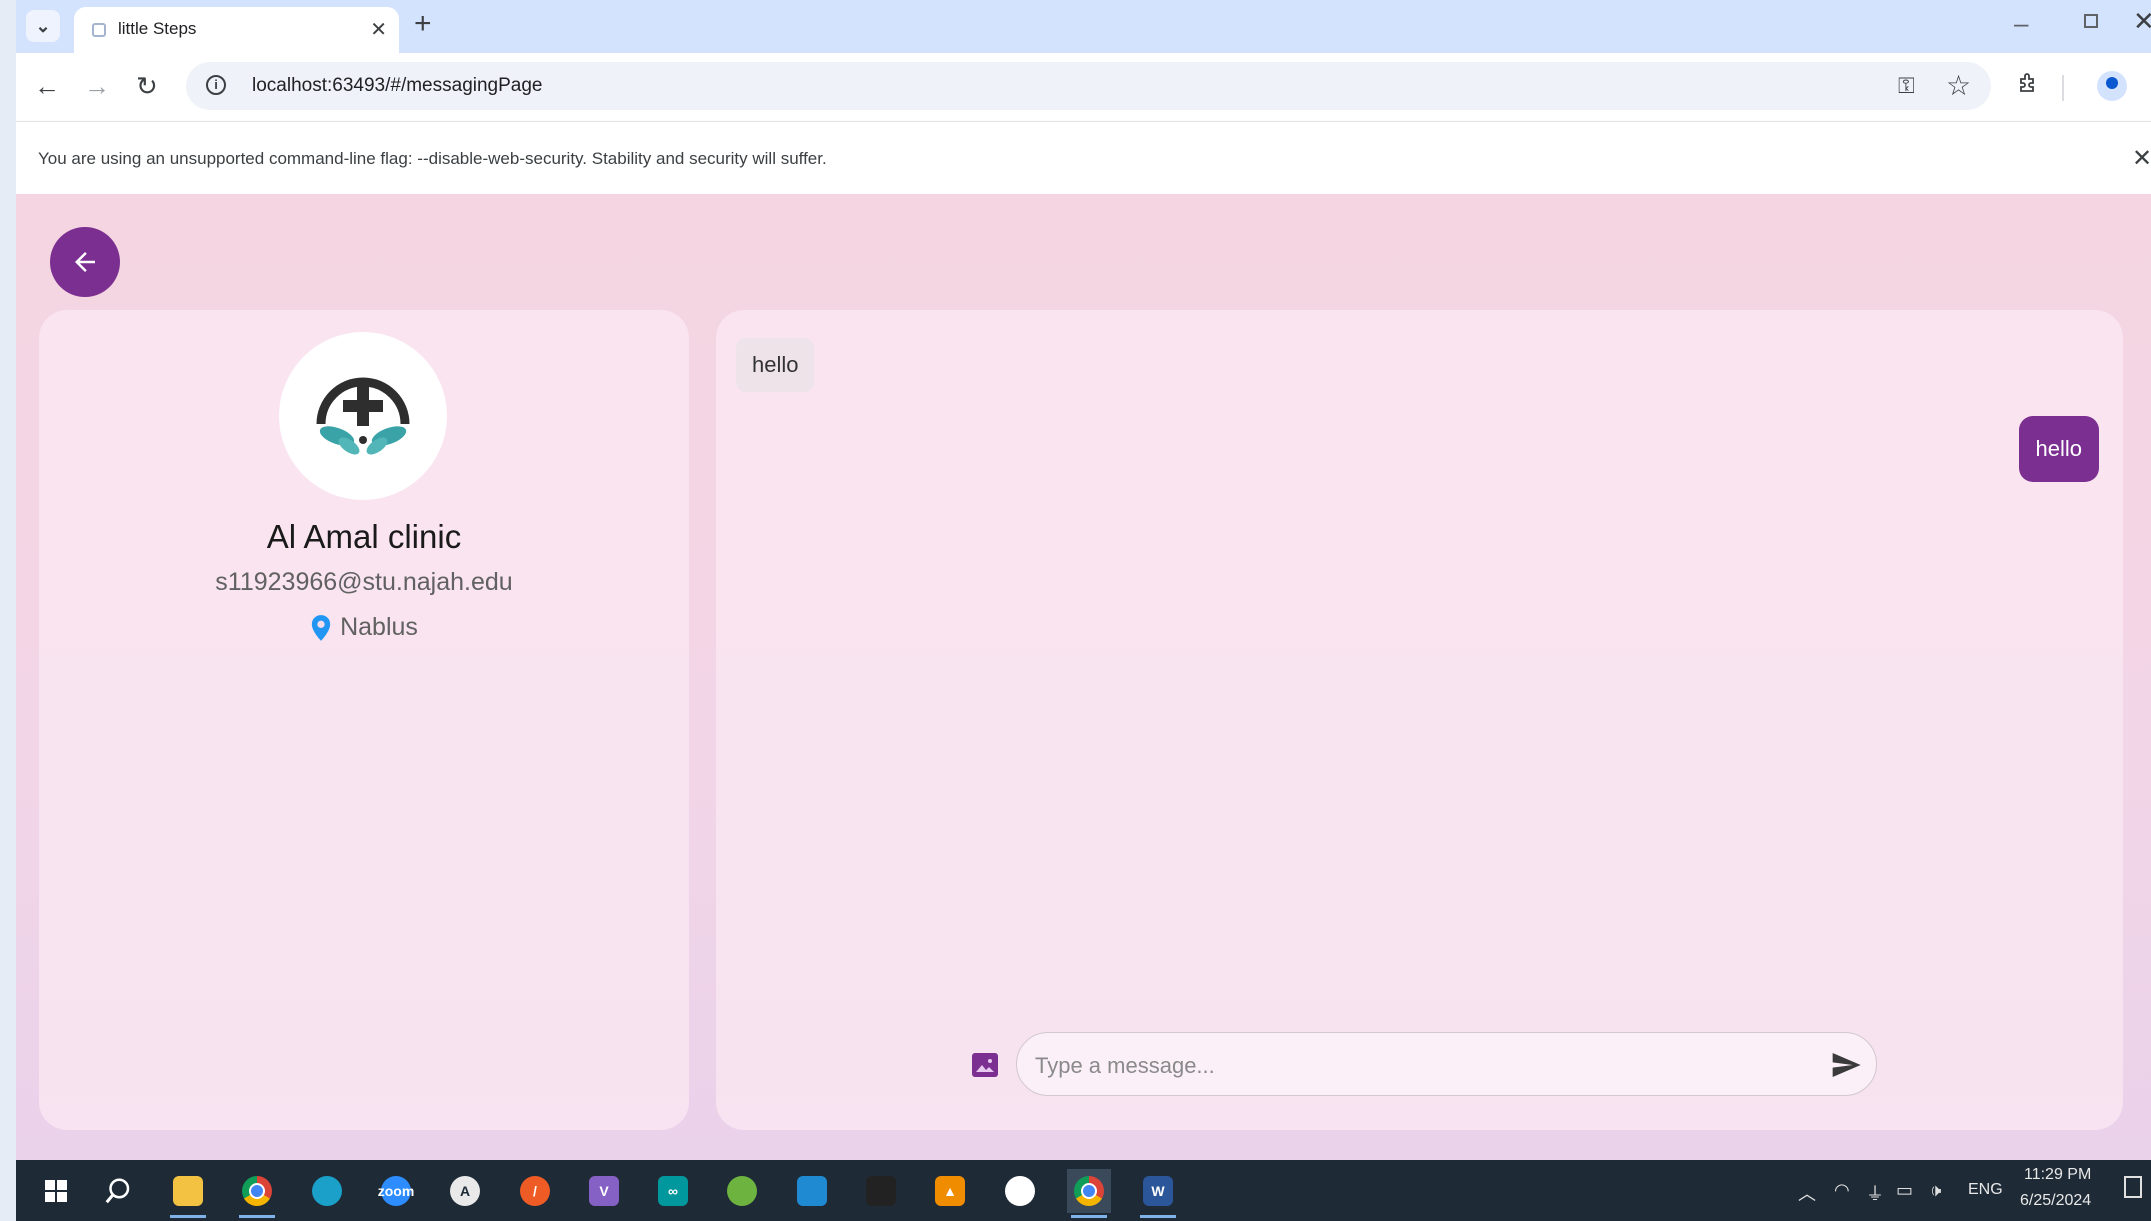 The image size is (2151, 1221). I want to click on word-icon: W, so click(1158, 1191).